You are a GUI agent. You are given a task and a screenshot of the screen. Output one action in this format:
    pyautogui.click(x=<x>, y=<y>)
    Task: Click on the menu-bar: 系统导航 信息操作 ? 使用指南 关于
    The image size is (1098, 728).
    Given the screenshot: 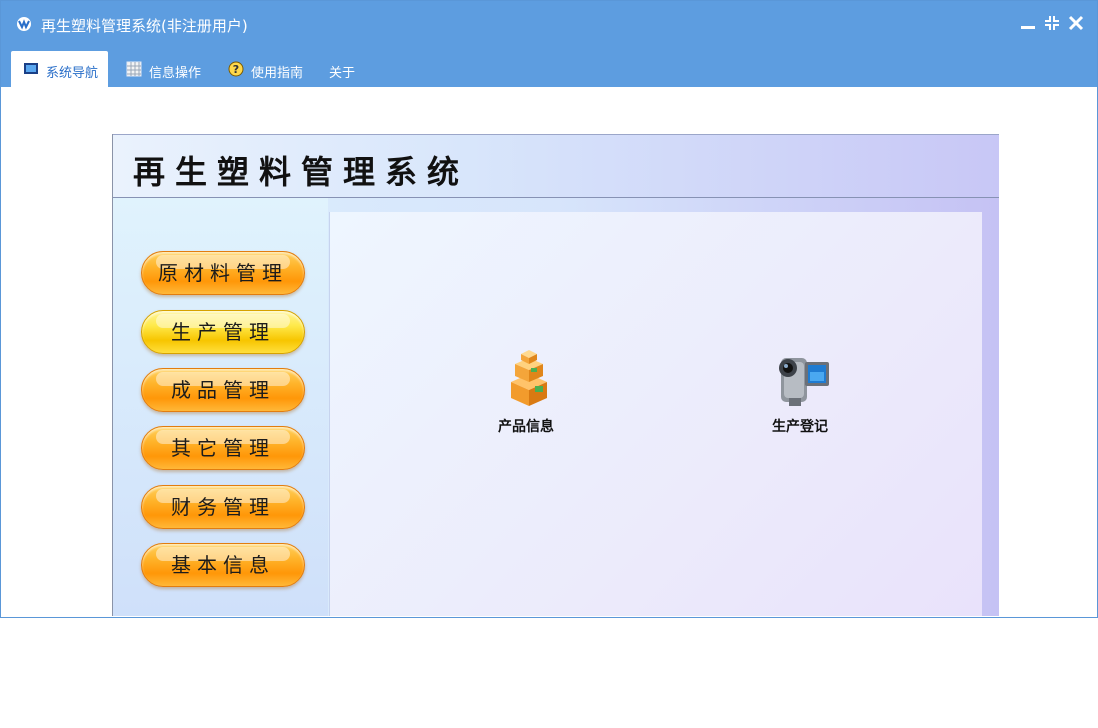 What is the action you would take?
    pyautogui.click(x=549, y=66)
    